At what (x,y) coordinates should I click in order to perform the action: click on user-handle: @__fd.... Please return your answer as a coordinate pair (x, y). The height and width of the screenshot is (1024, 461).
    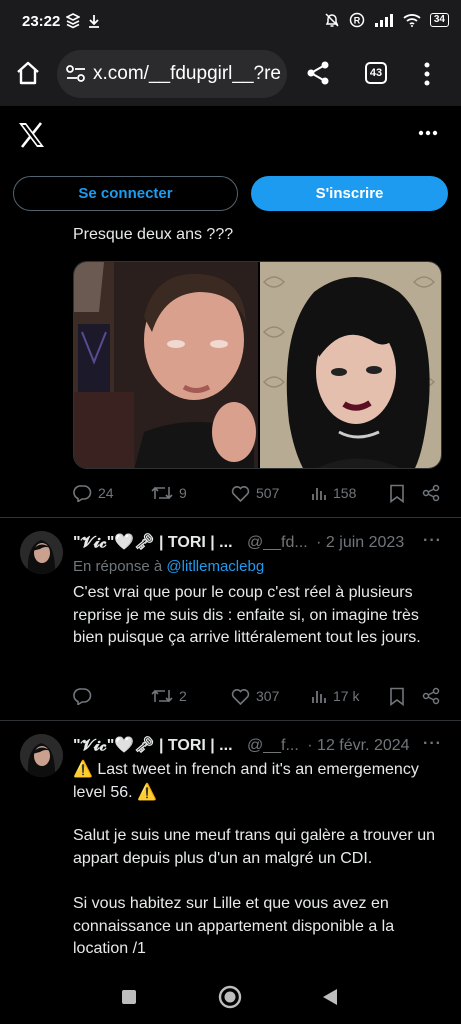
    Looking at the image, I should click on (277, 542).